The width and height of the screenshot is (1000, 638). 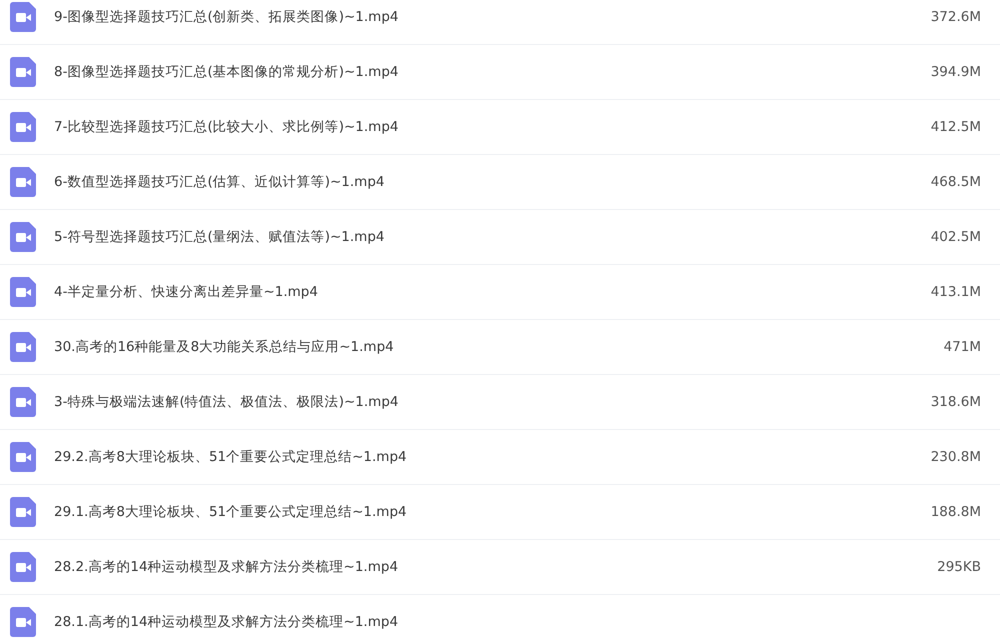 What do you see at coordinates (500, 347) in the screenshot?
I see `file-row: 30.高考的16种能量及8大功能关系总结与应用~1.mp4 471M` at bounding box center [500, 347].